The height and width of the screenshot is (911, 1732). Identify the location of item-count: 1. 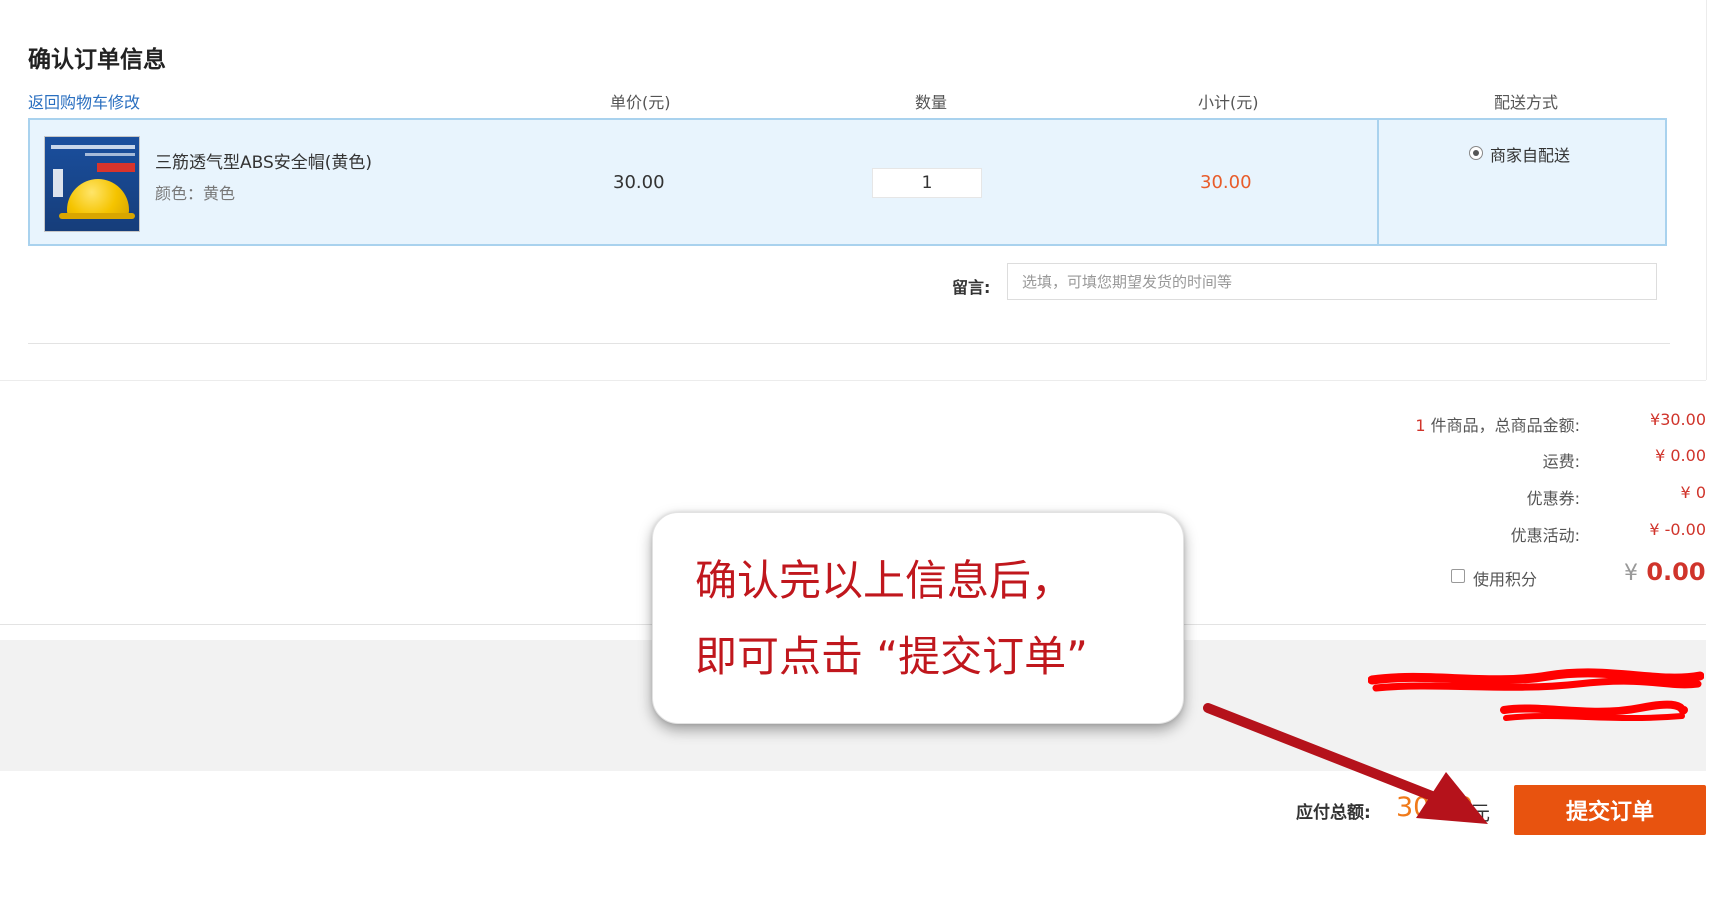
(1420, 425).